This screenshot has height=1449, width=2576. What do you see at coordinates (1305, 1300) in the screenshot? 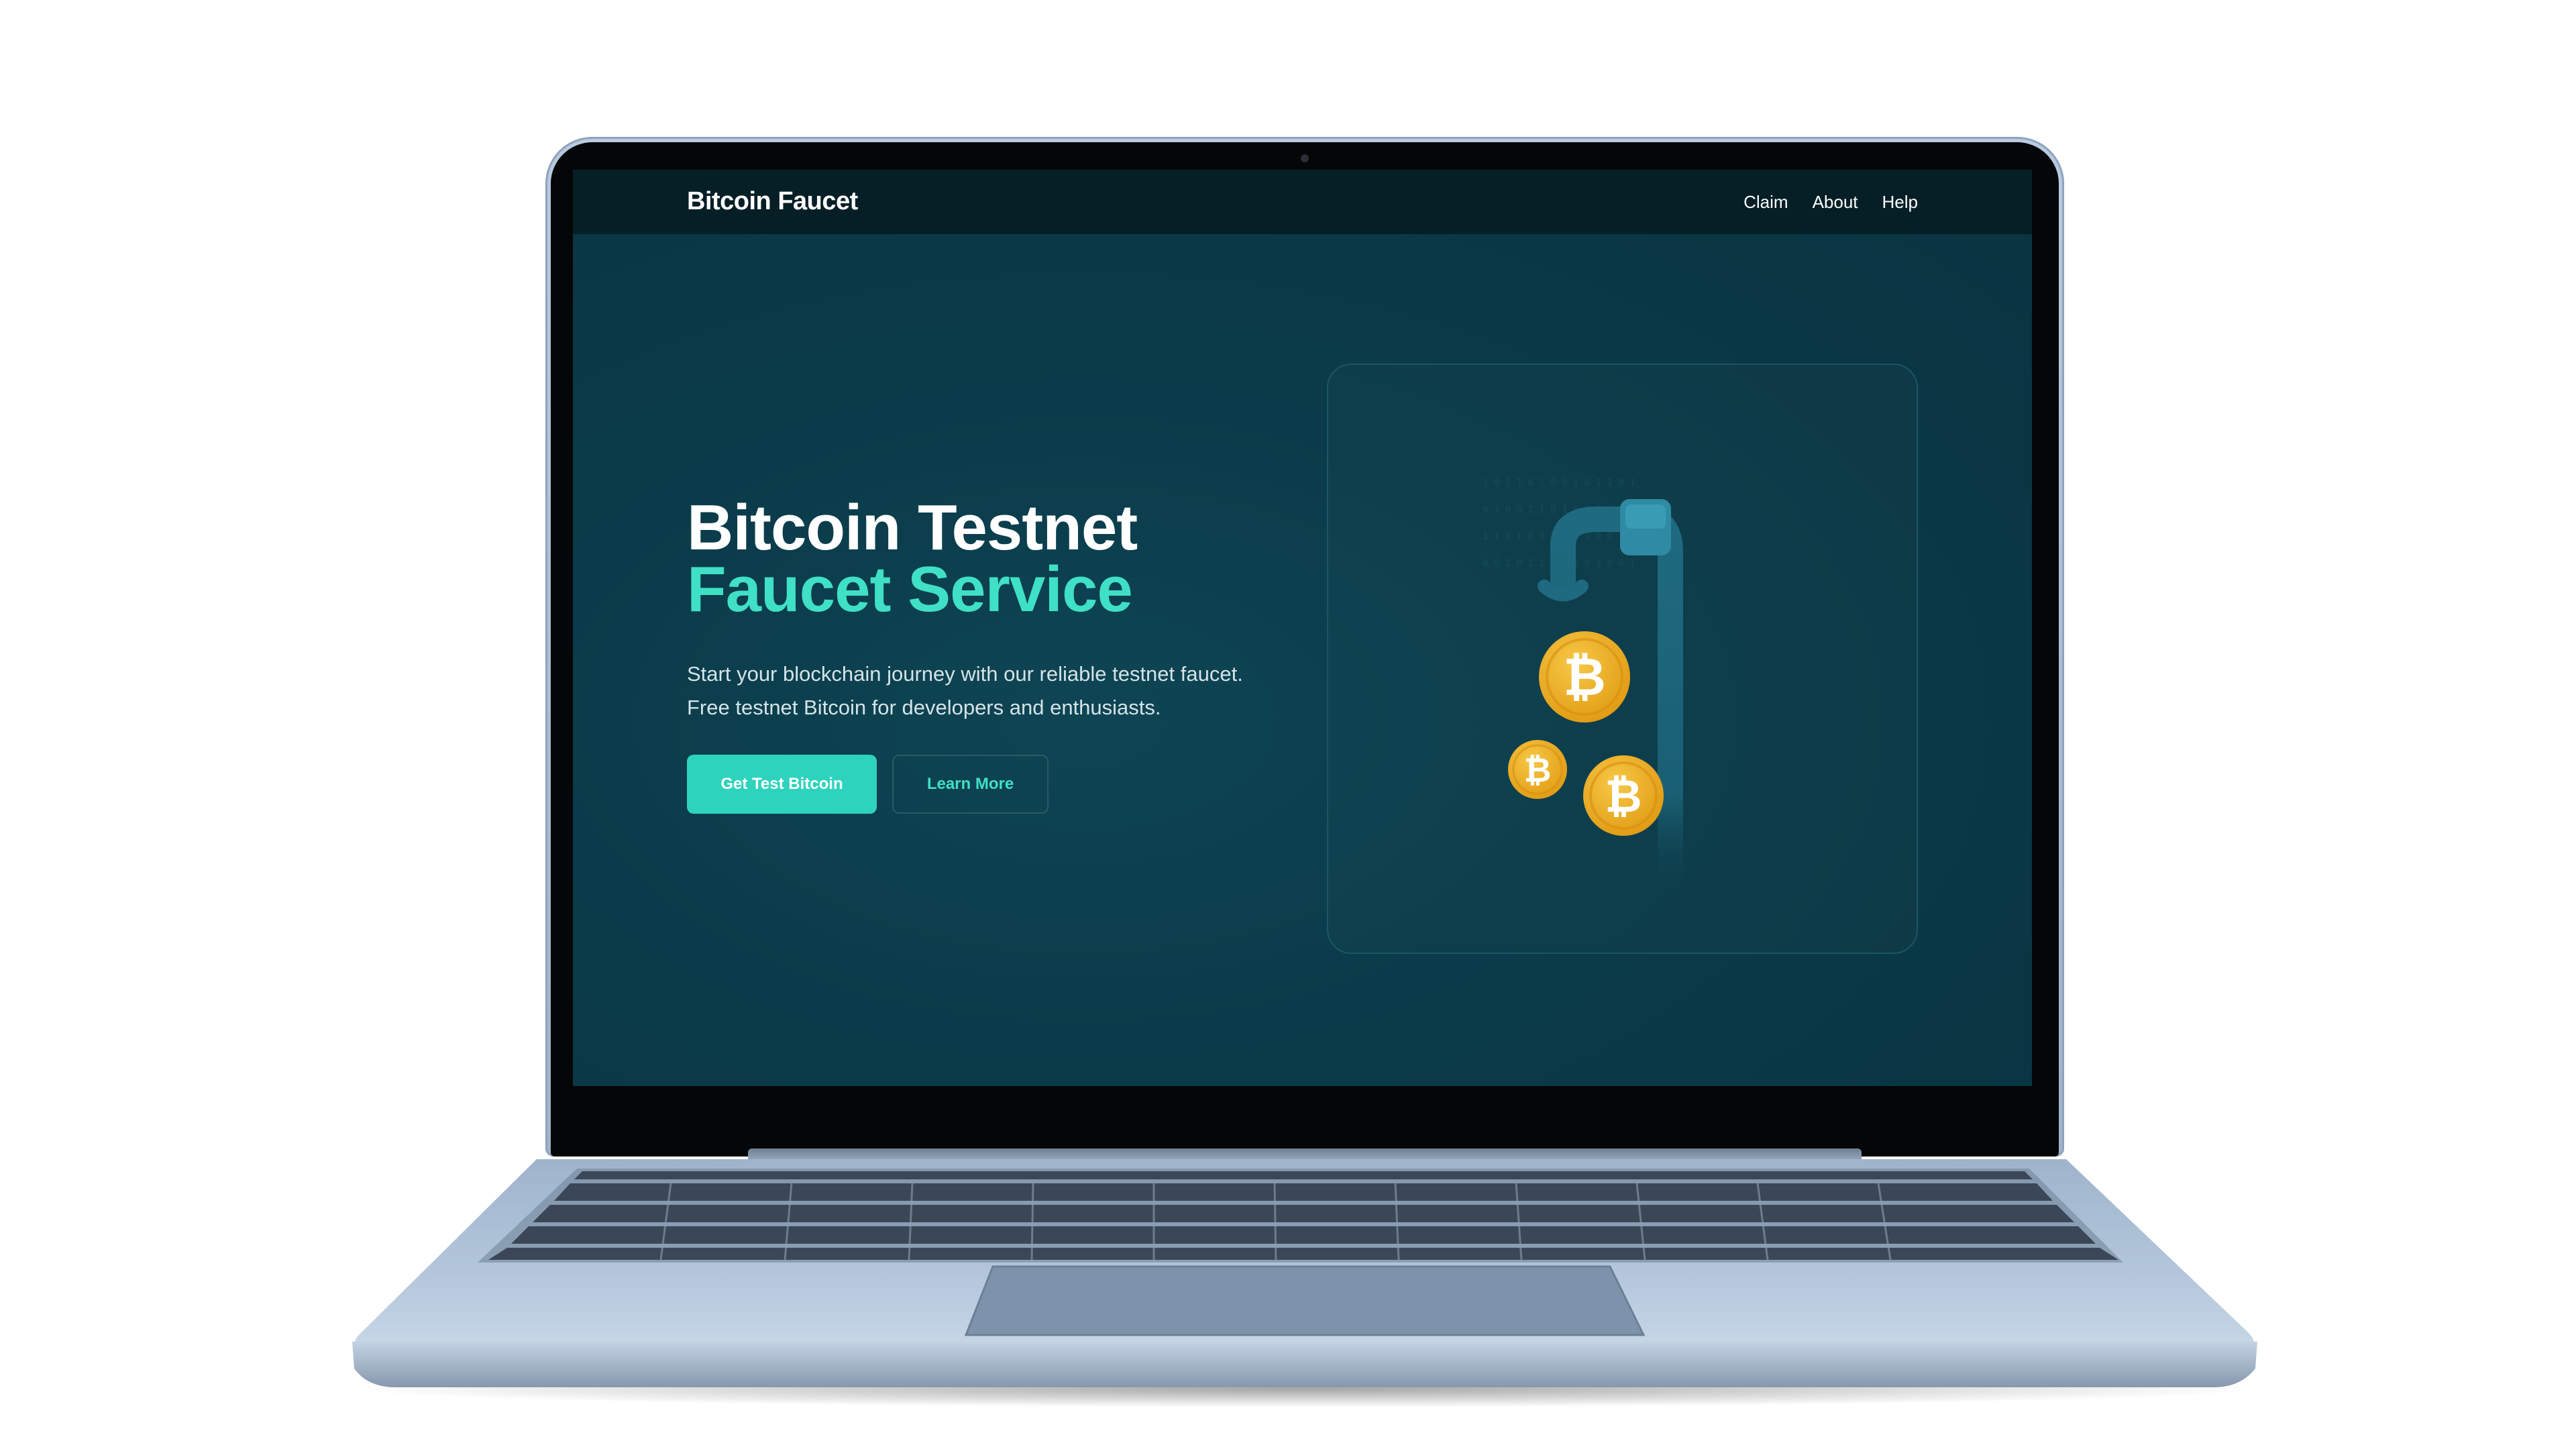
I see `trackpad` at bounding box center [1305, 1300].